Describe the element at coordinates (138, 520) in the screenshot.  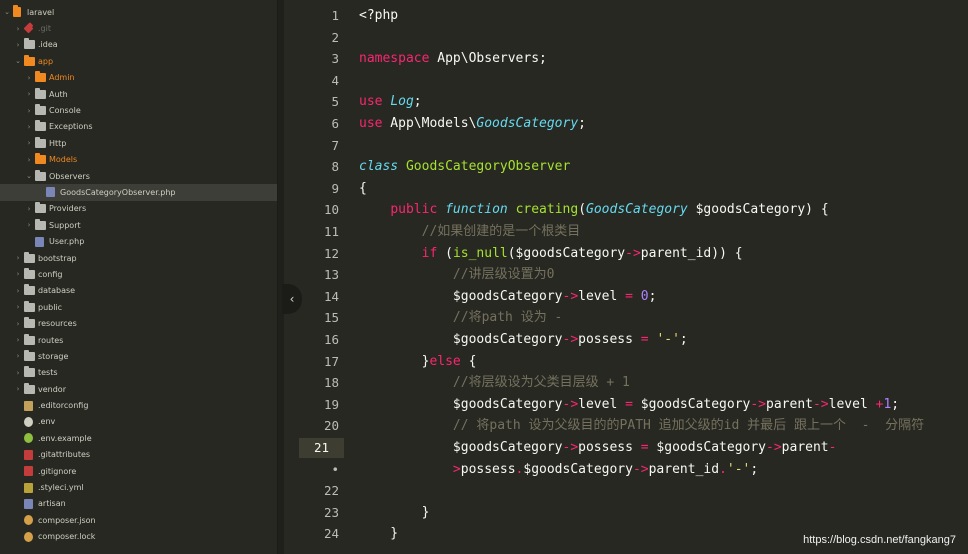
I see `tree-item-composer-json: composer.json` at that location.